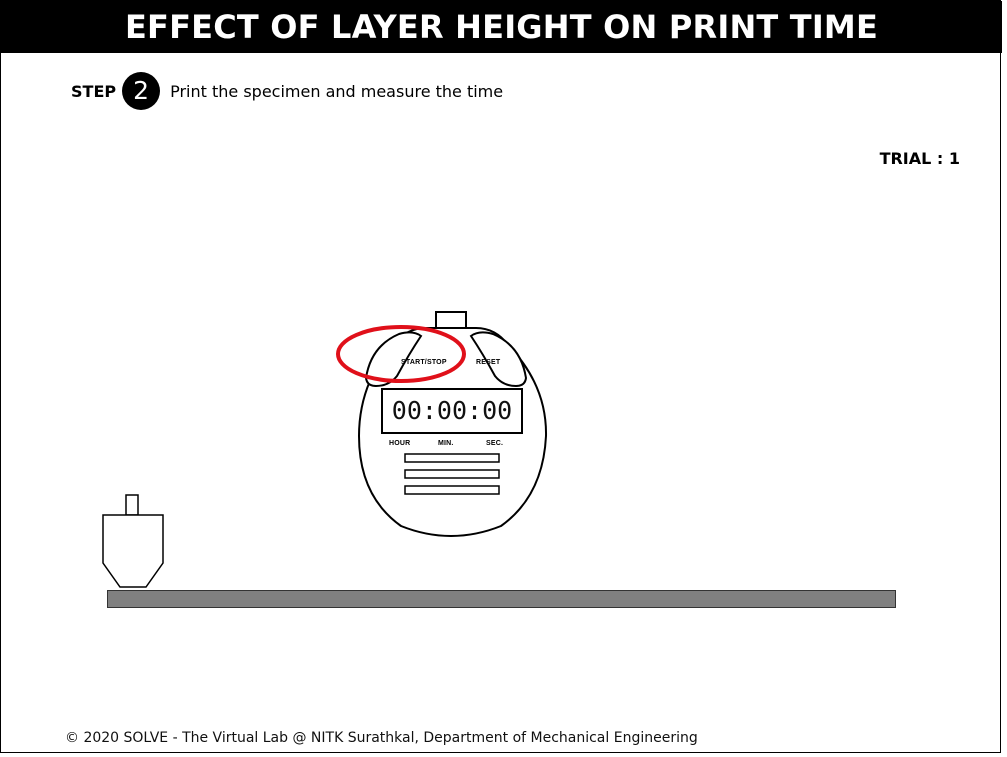 This screenshot has width=1007, height=757. What do you see at coordinates (501, 599) in the screenshot?
I see `print-bed` at bounding box center [501, 599].